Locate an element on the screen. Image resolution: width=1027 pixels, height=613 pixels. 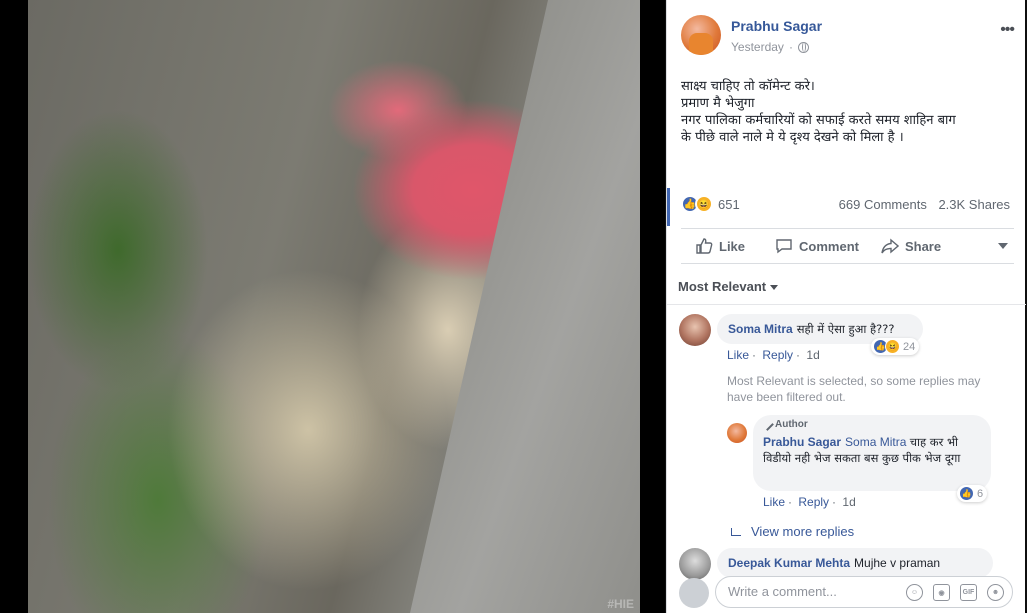
author-badge: Author is located at coordinates (784, 424).